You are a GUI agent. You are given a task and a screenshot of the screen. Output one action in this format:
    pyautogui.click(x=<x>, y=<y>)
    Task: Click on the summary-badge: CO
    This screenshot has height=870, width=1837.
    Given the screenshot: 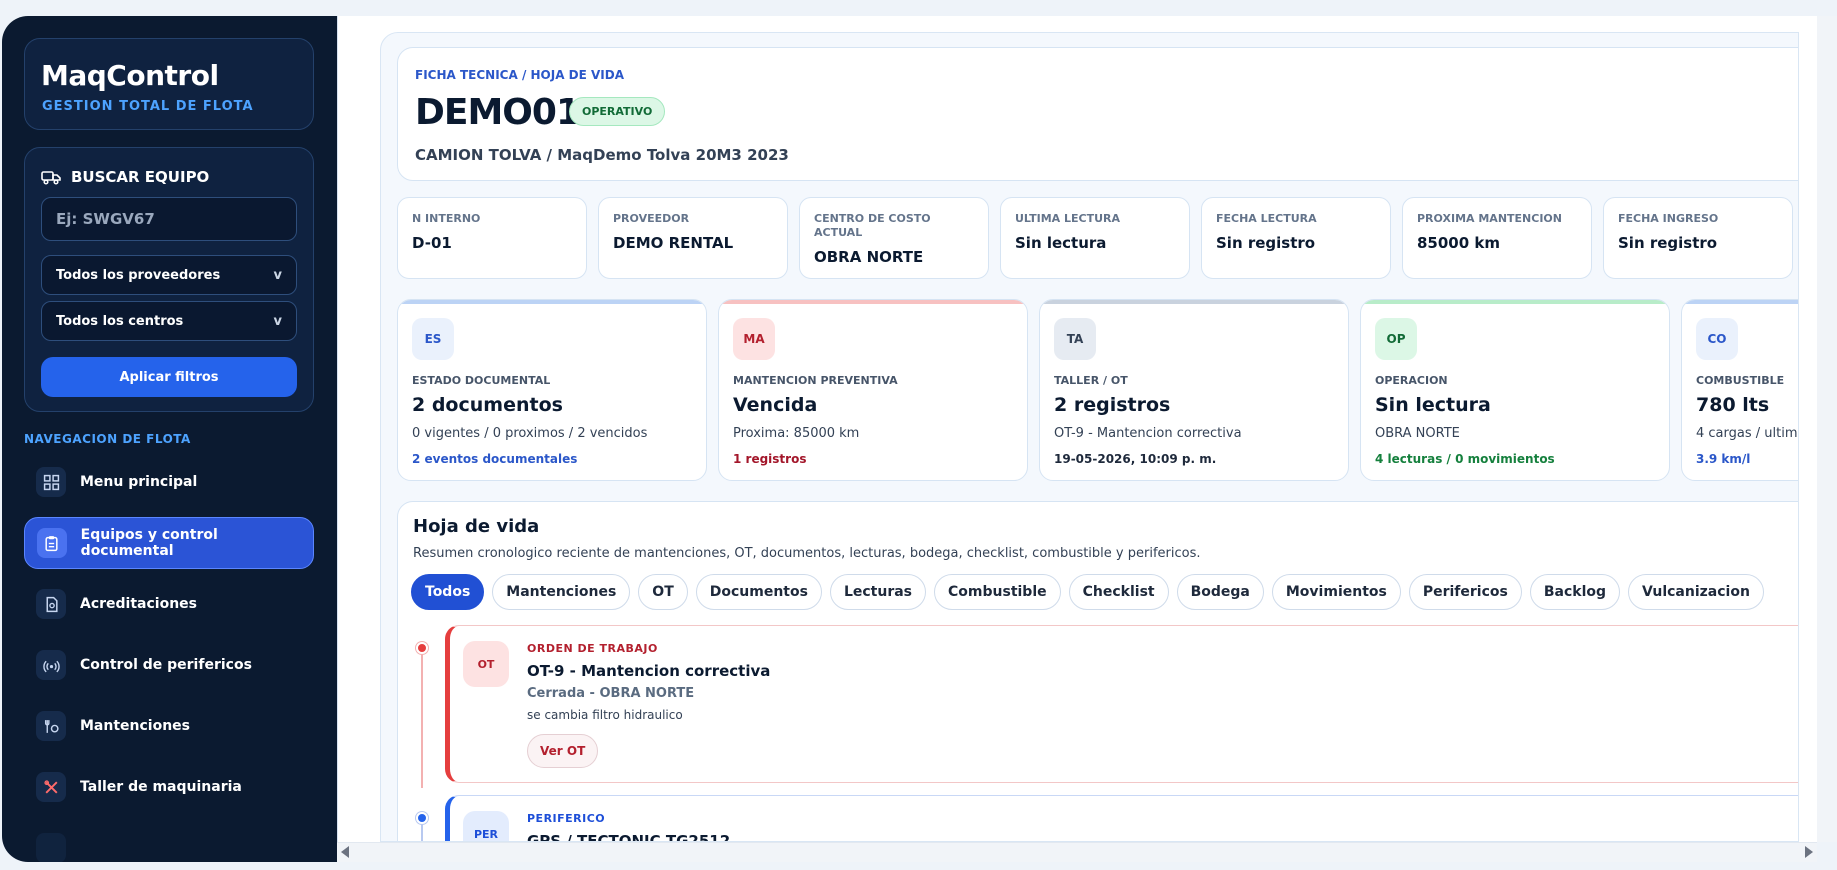 What is the action you would take?
    pyautogui.click(x=1717, y=339)
    